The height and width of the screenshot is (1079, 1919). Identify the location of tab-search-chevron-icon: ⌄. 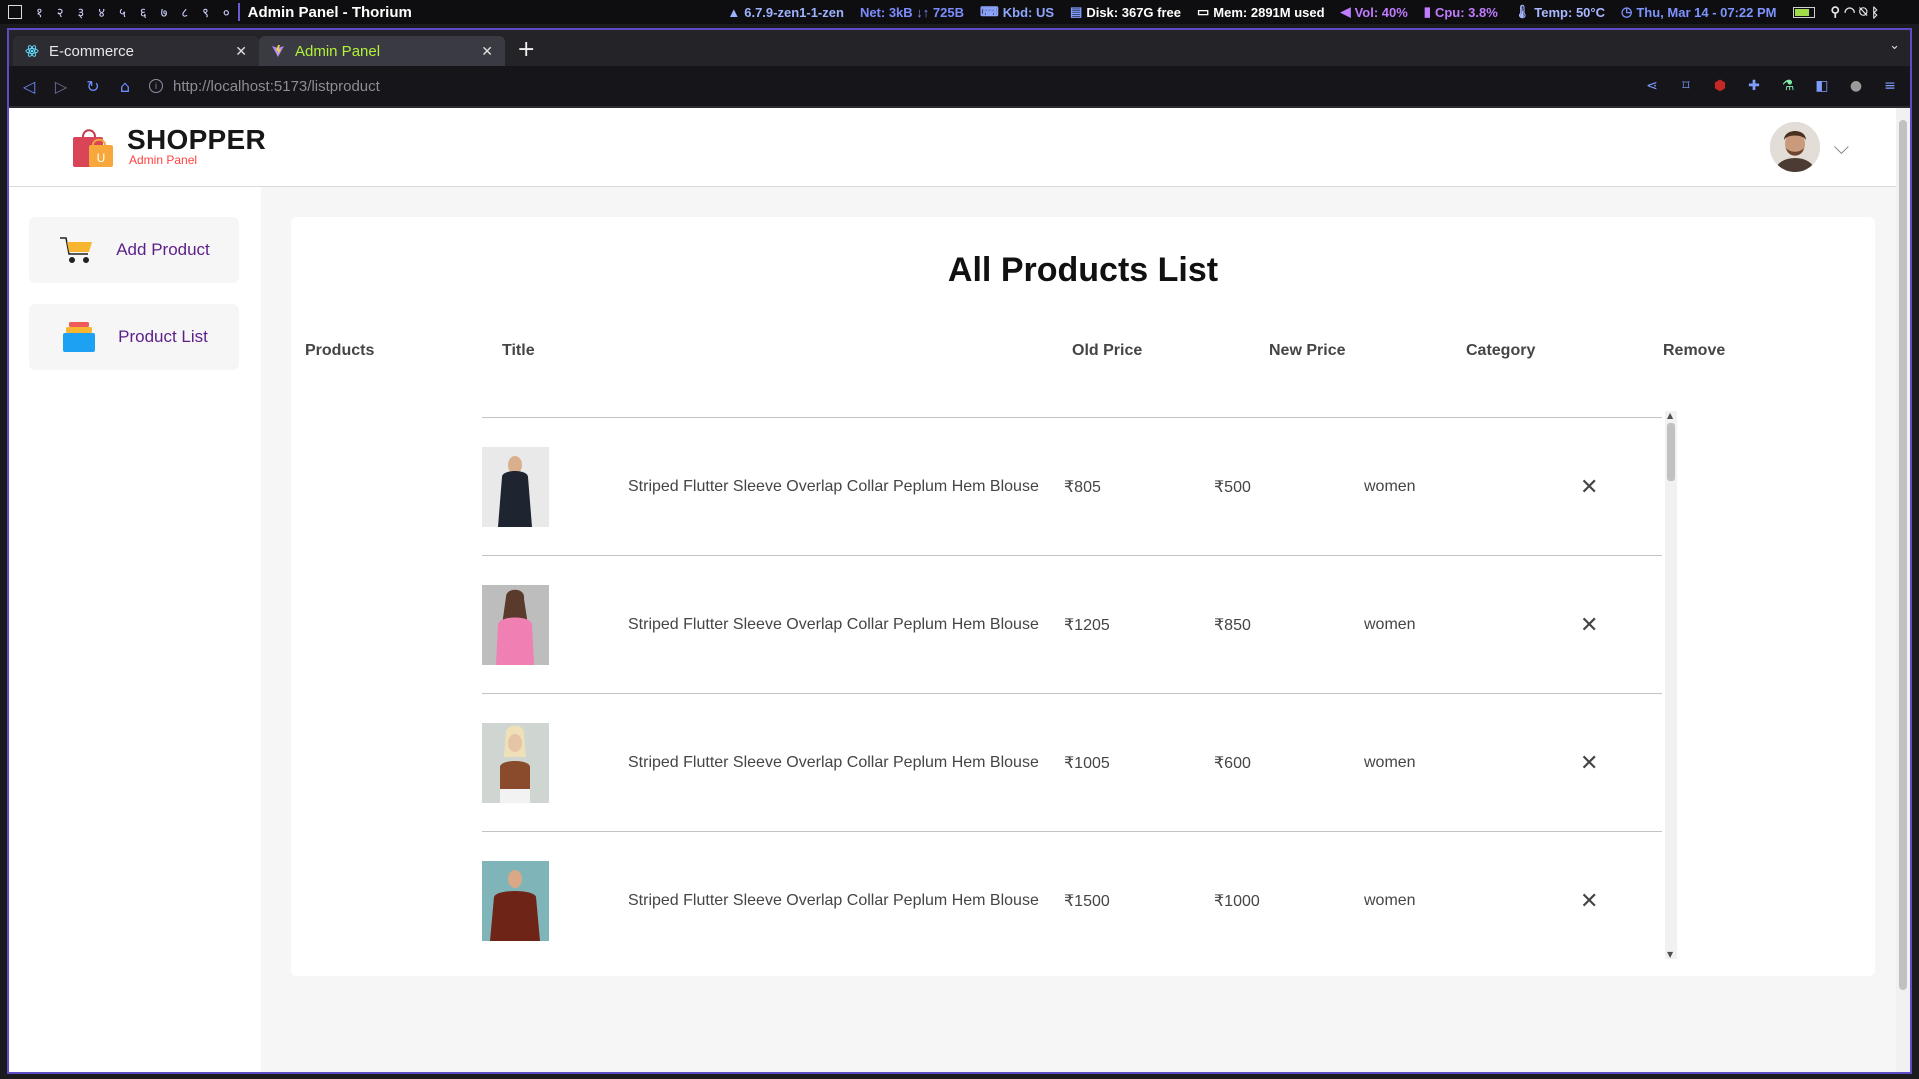
(1894, 45).